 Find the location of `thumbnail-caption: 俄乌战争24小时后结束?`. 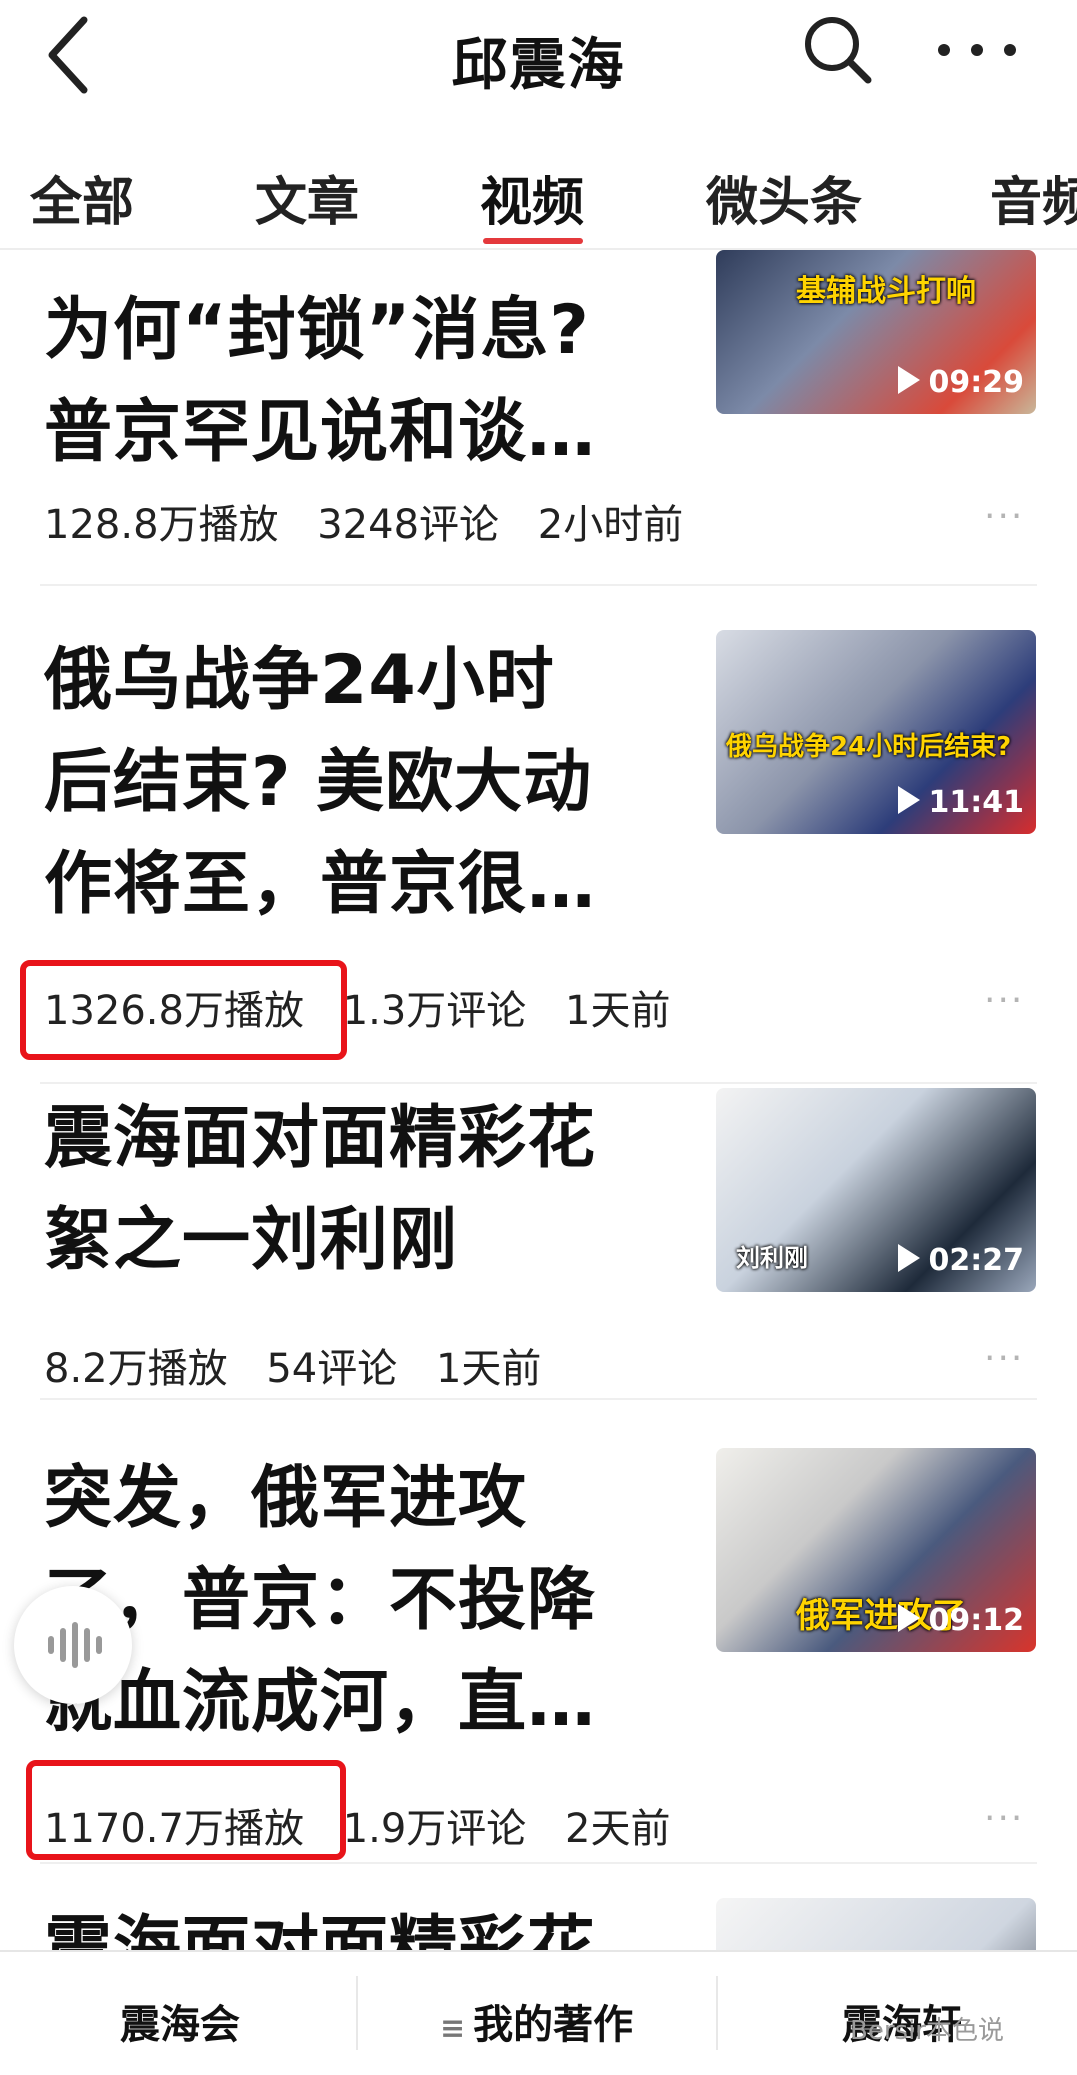

thumbnail-caption: 俄乌战争24小时后结束? is located at coordinates (869, 747).